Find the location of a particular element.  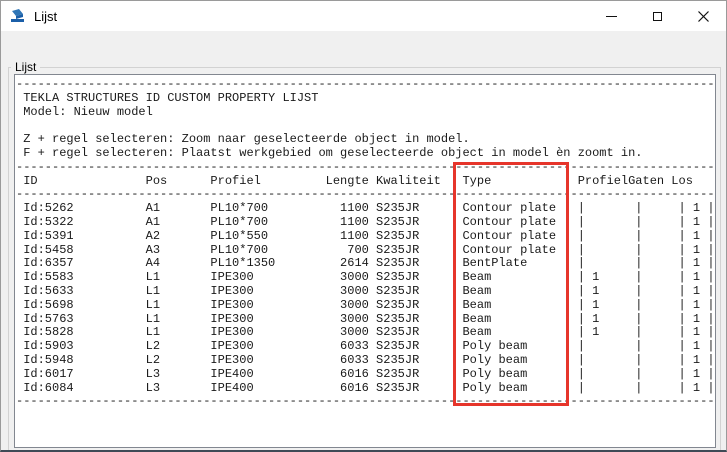

close-icon is located at coordinates (703, 16).